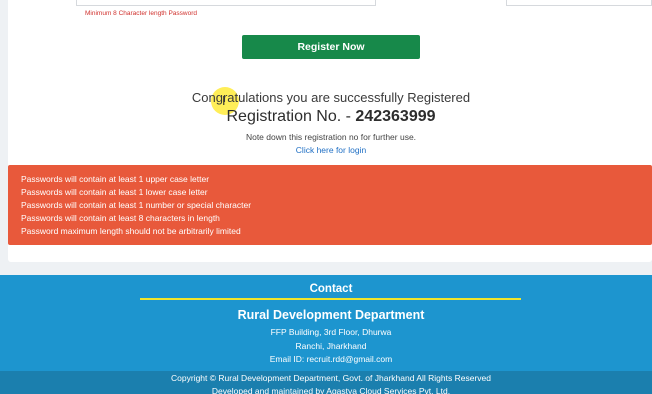 Image resolution: width=652 pixels, height=394 pixels. Describe the element at coordinates (224, 101) in the screenshot. I see `text-cursor-icon: I` at that location.